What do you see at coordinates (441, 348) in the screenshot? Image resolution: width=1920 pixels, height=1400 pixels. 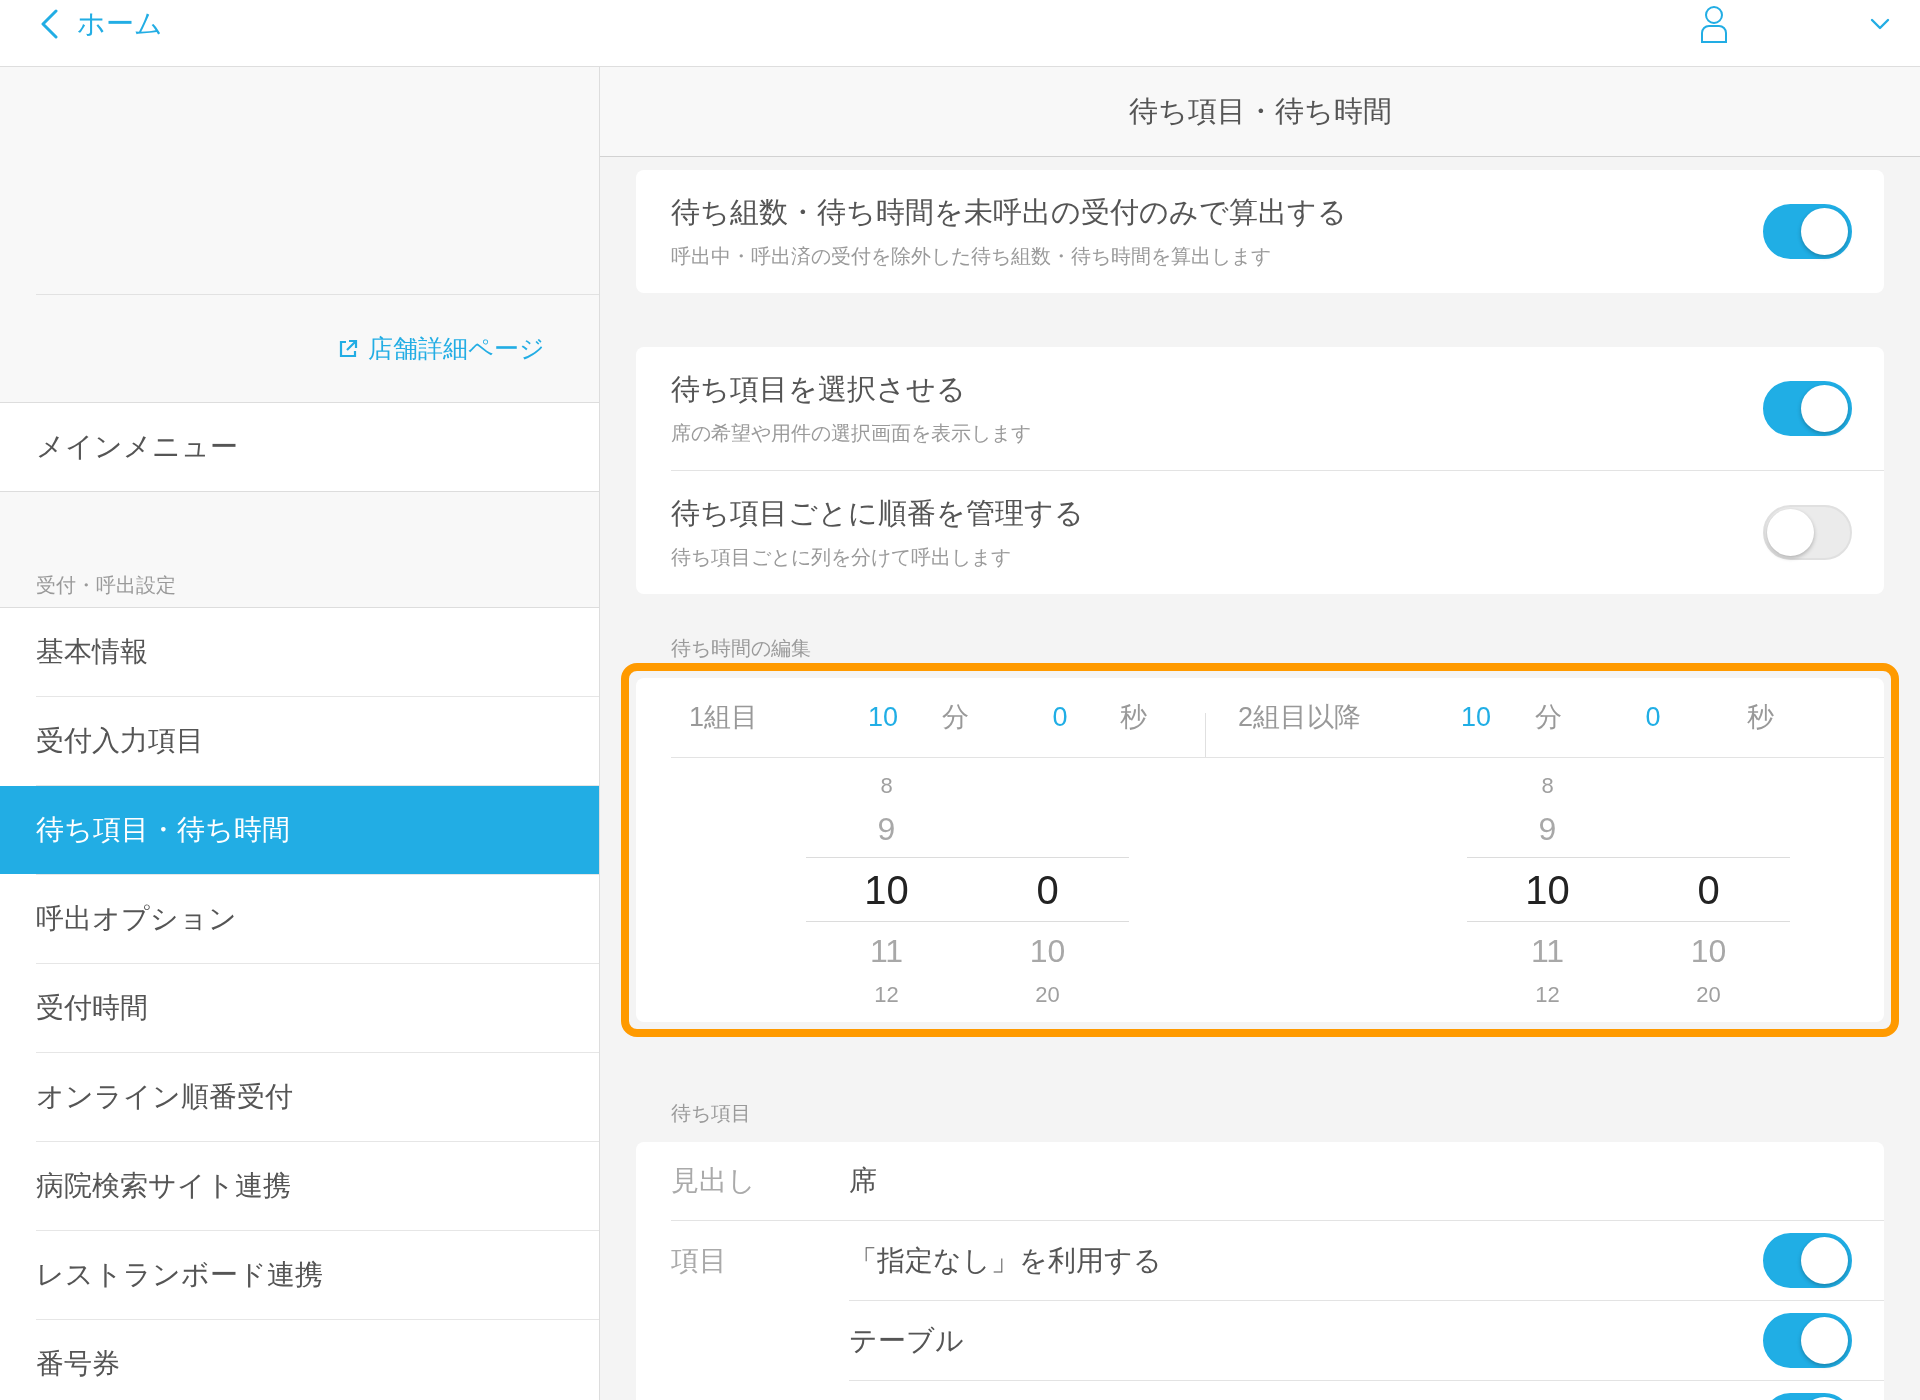 I see `store-detail-link: 店舗詳細ページ` at bounding box center [441, 348].